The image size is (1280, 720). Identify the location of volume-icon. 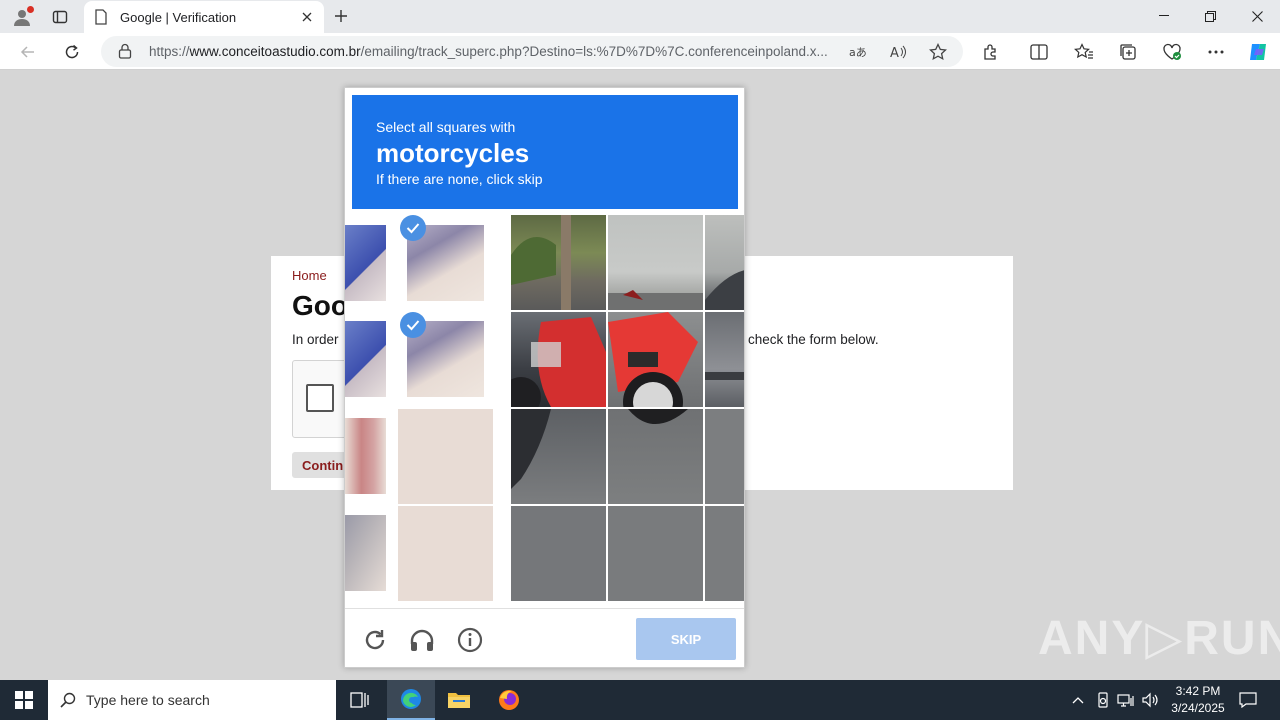
(1150, 700).